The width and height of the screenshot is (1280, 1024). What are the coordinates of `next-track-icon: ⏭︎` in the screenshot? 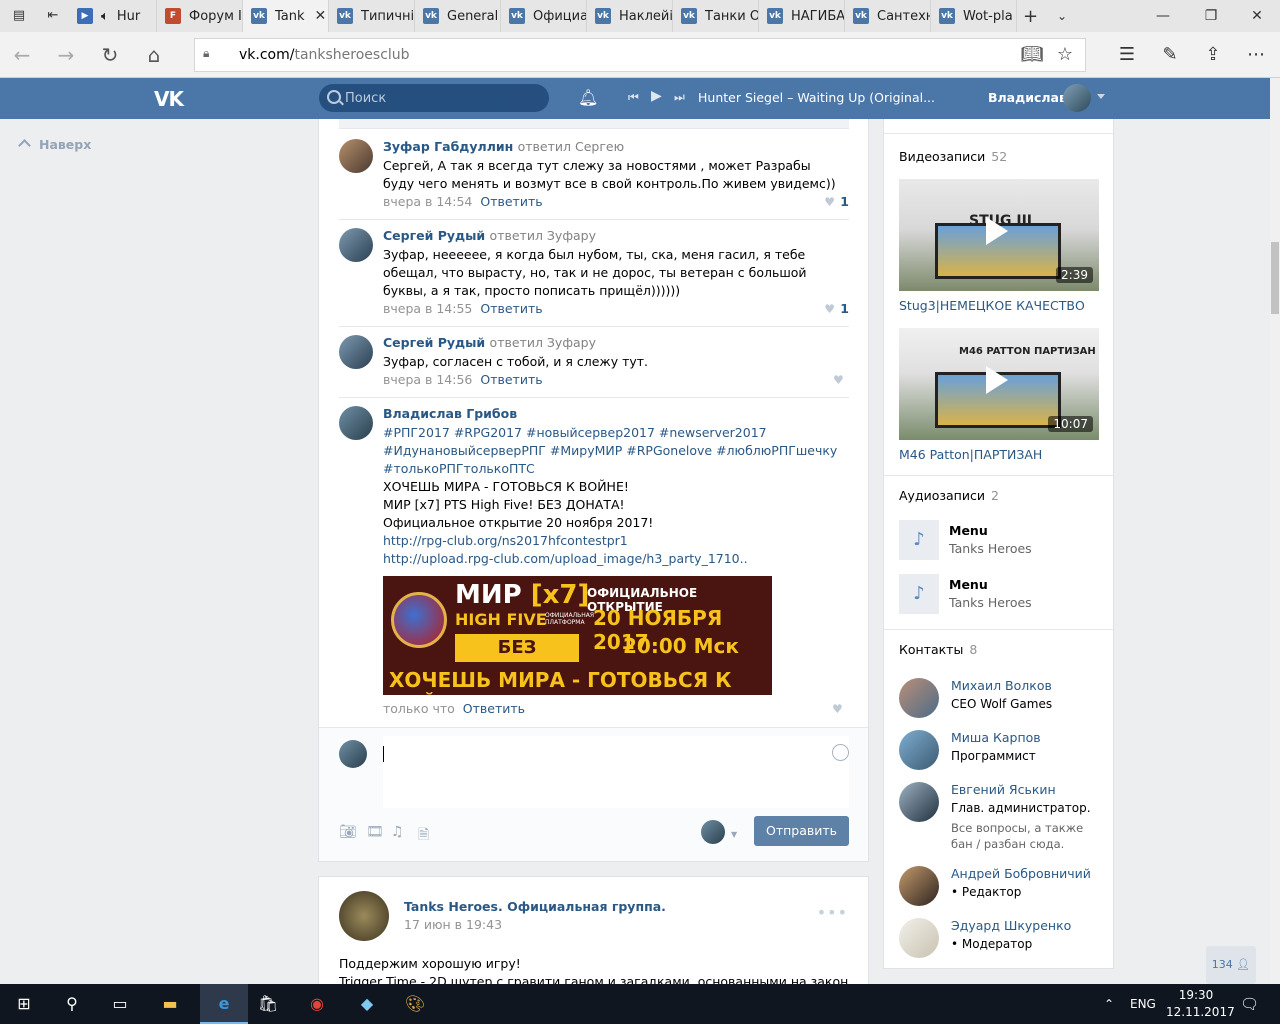 It's located at (679, 97).